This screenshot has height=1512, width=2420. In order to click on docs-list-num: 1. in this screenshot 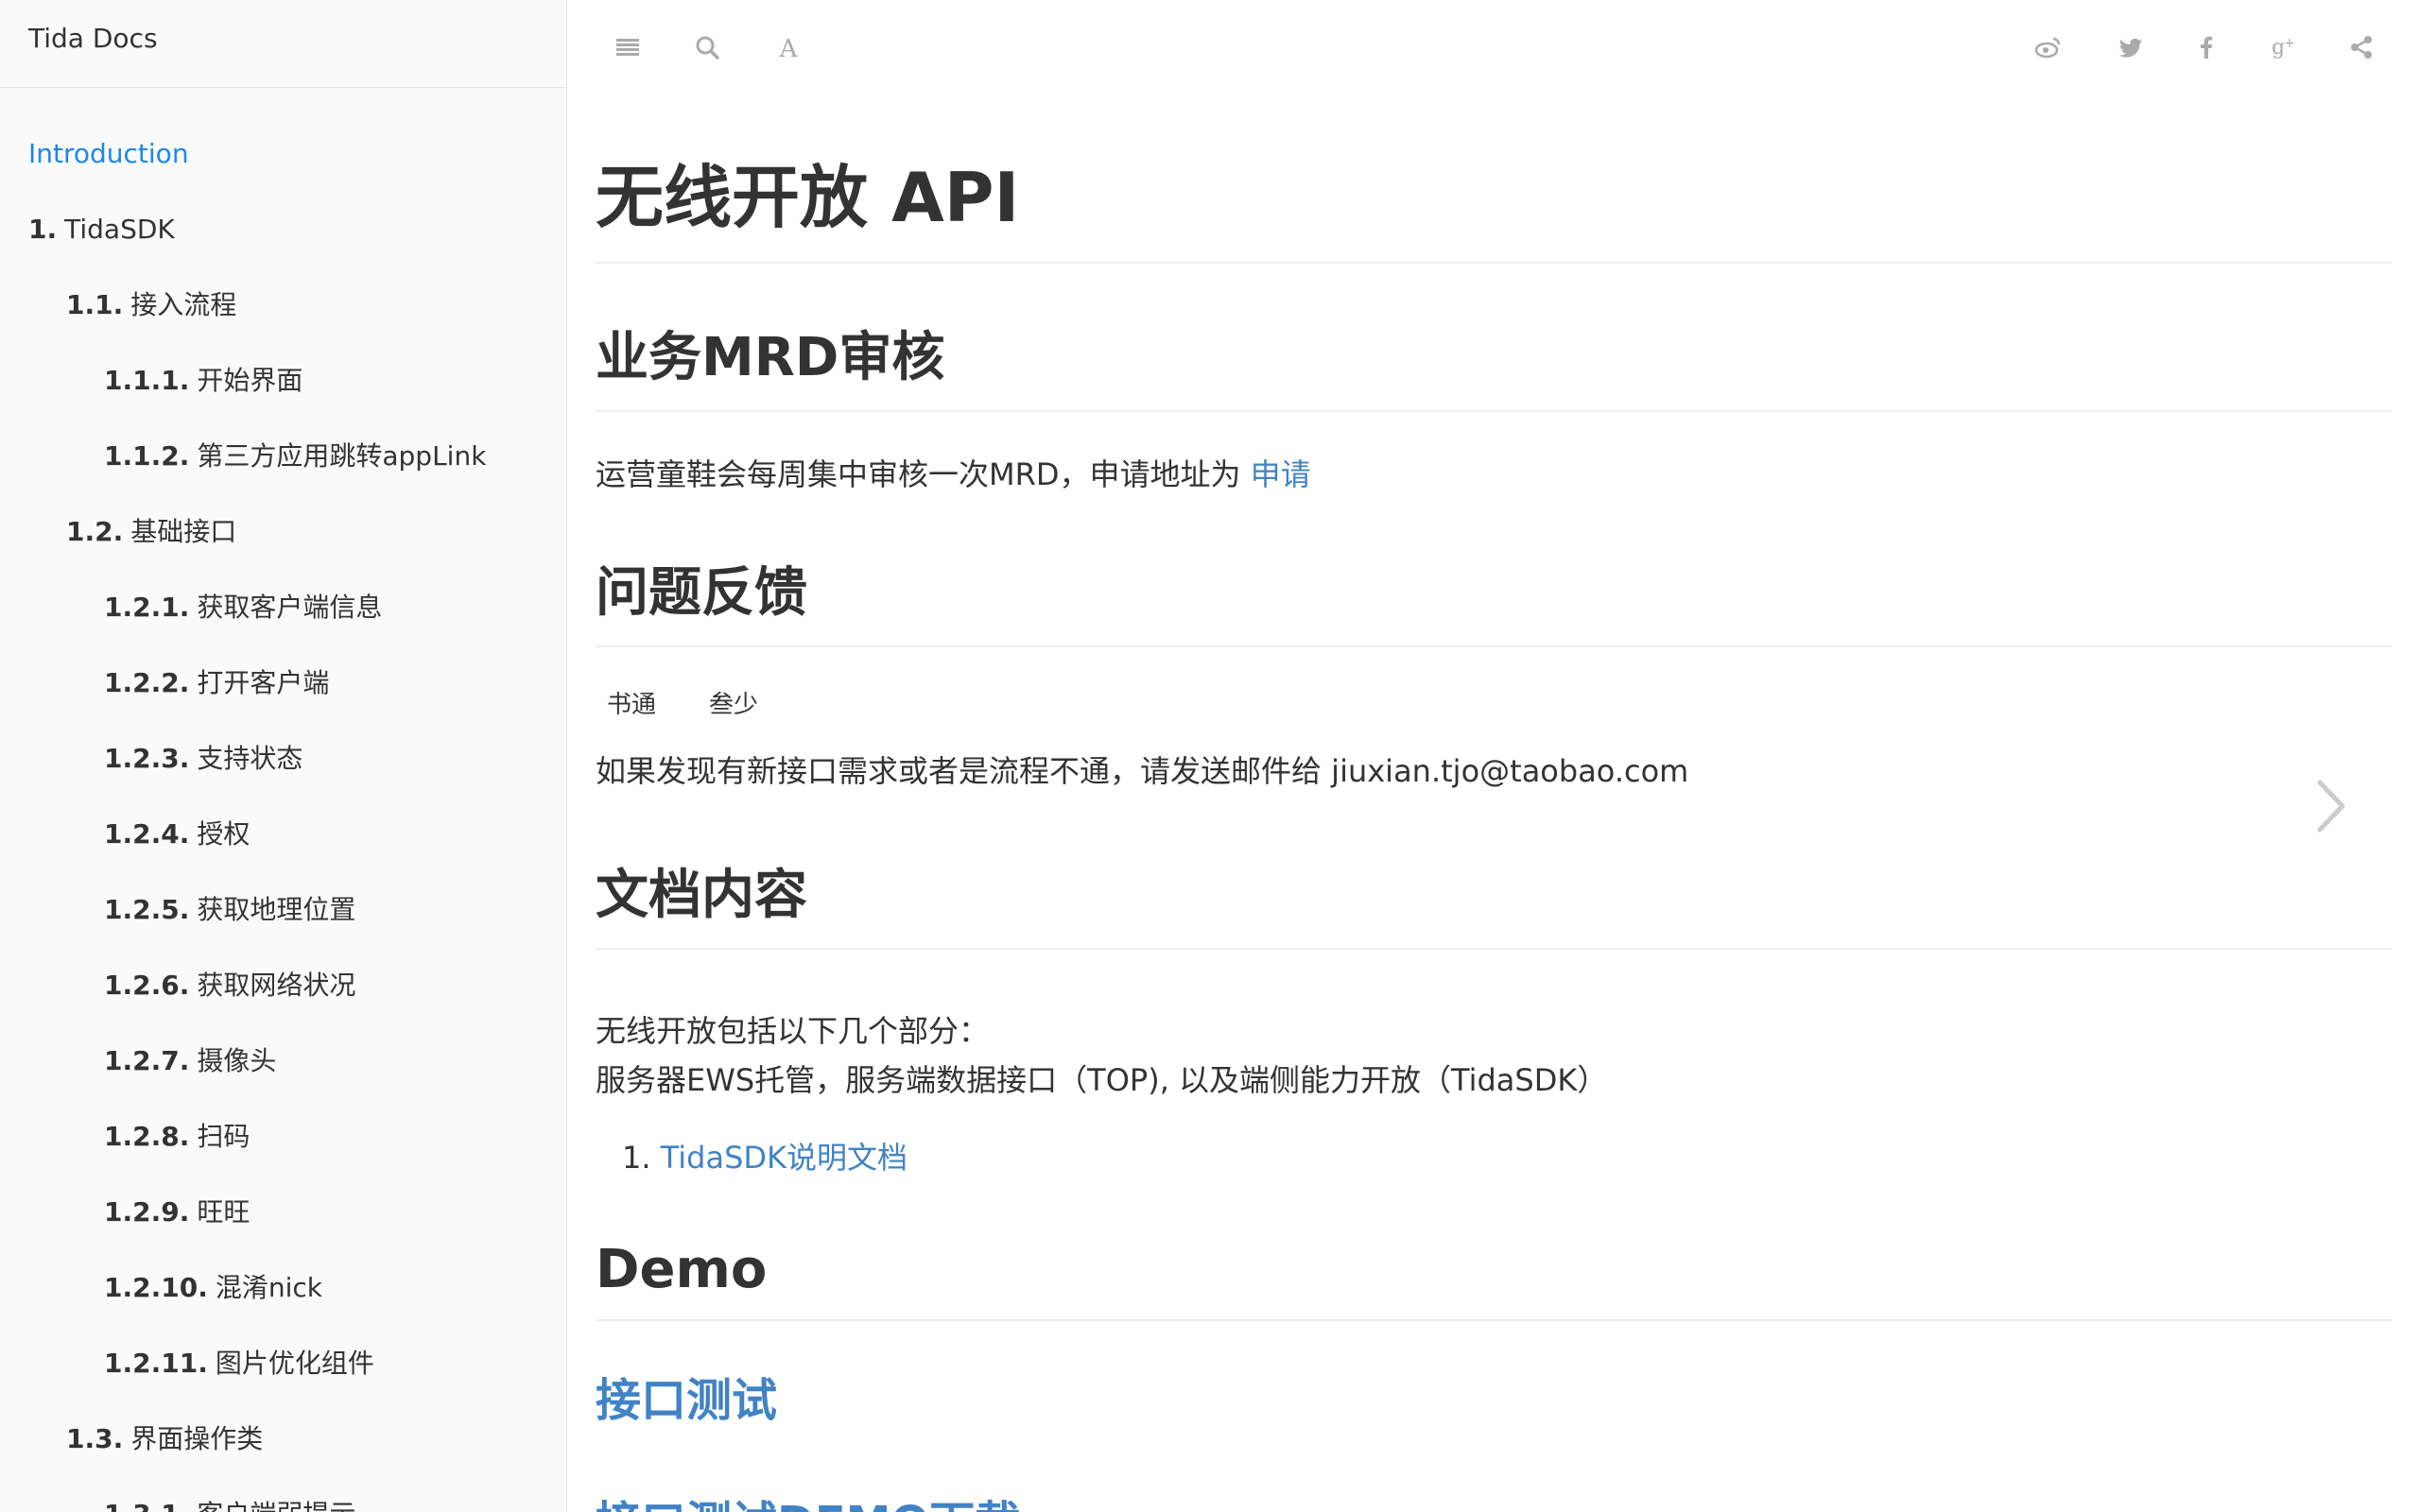, I will do `click(636, 1158)`.